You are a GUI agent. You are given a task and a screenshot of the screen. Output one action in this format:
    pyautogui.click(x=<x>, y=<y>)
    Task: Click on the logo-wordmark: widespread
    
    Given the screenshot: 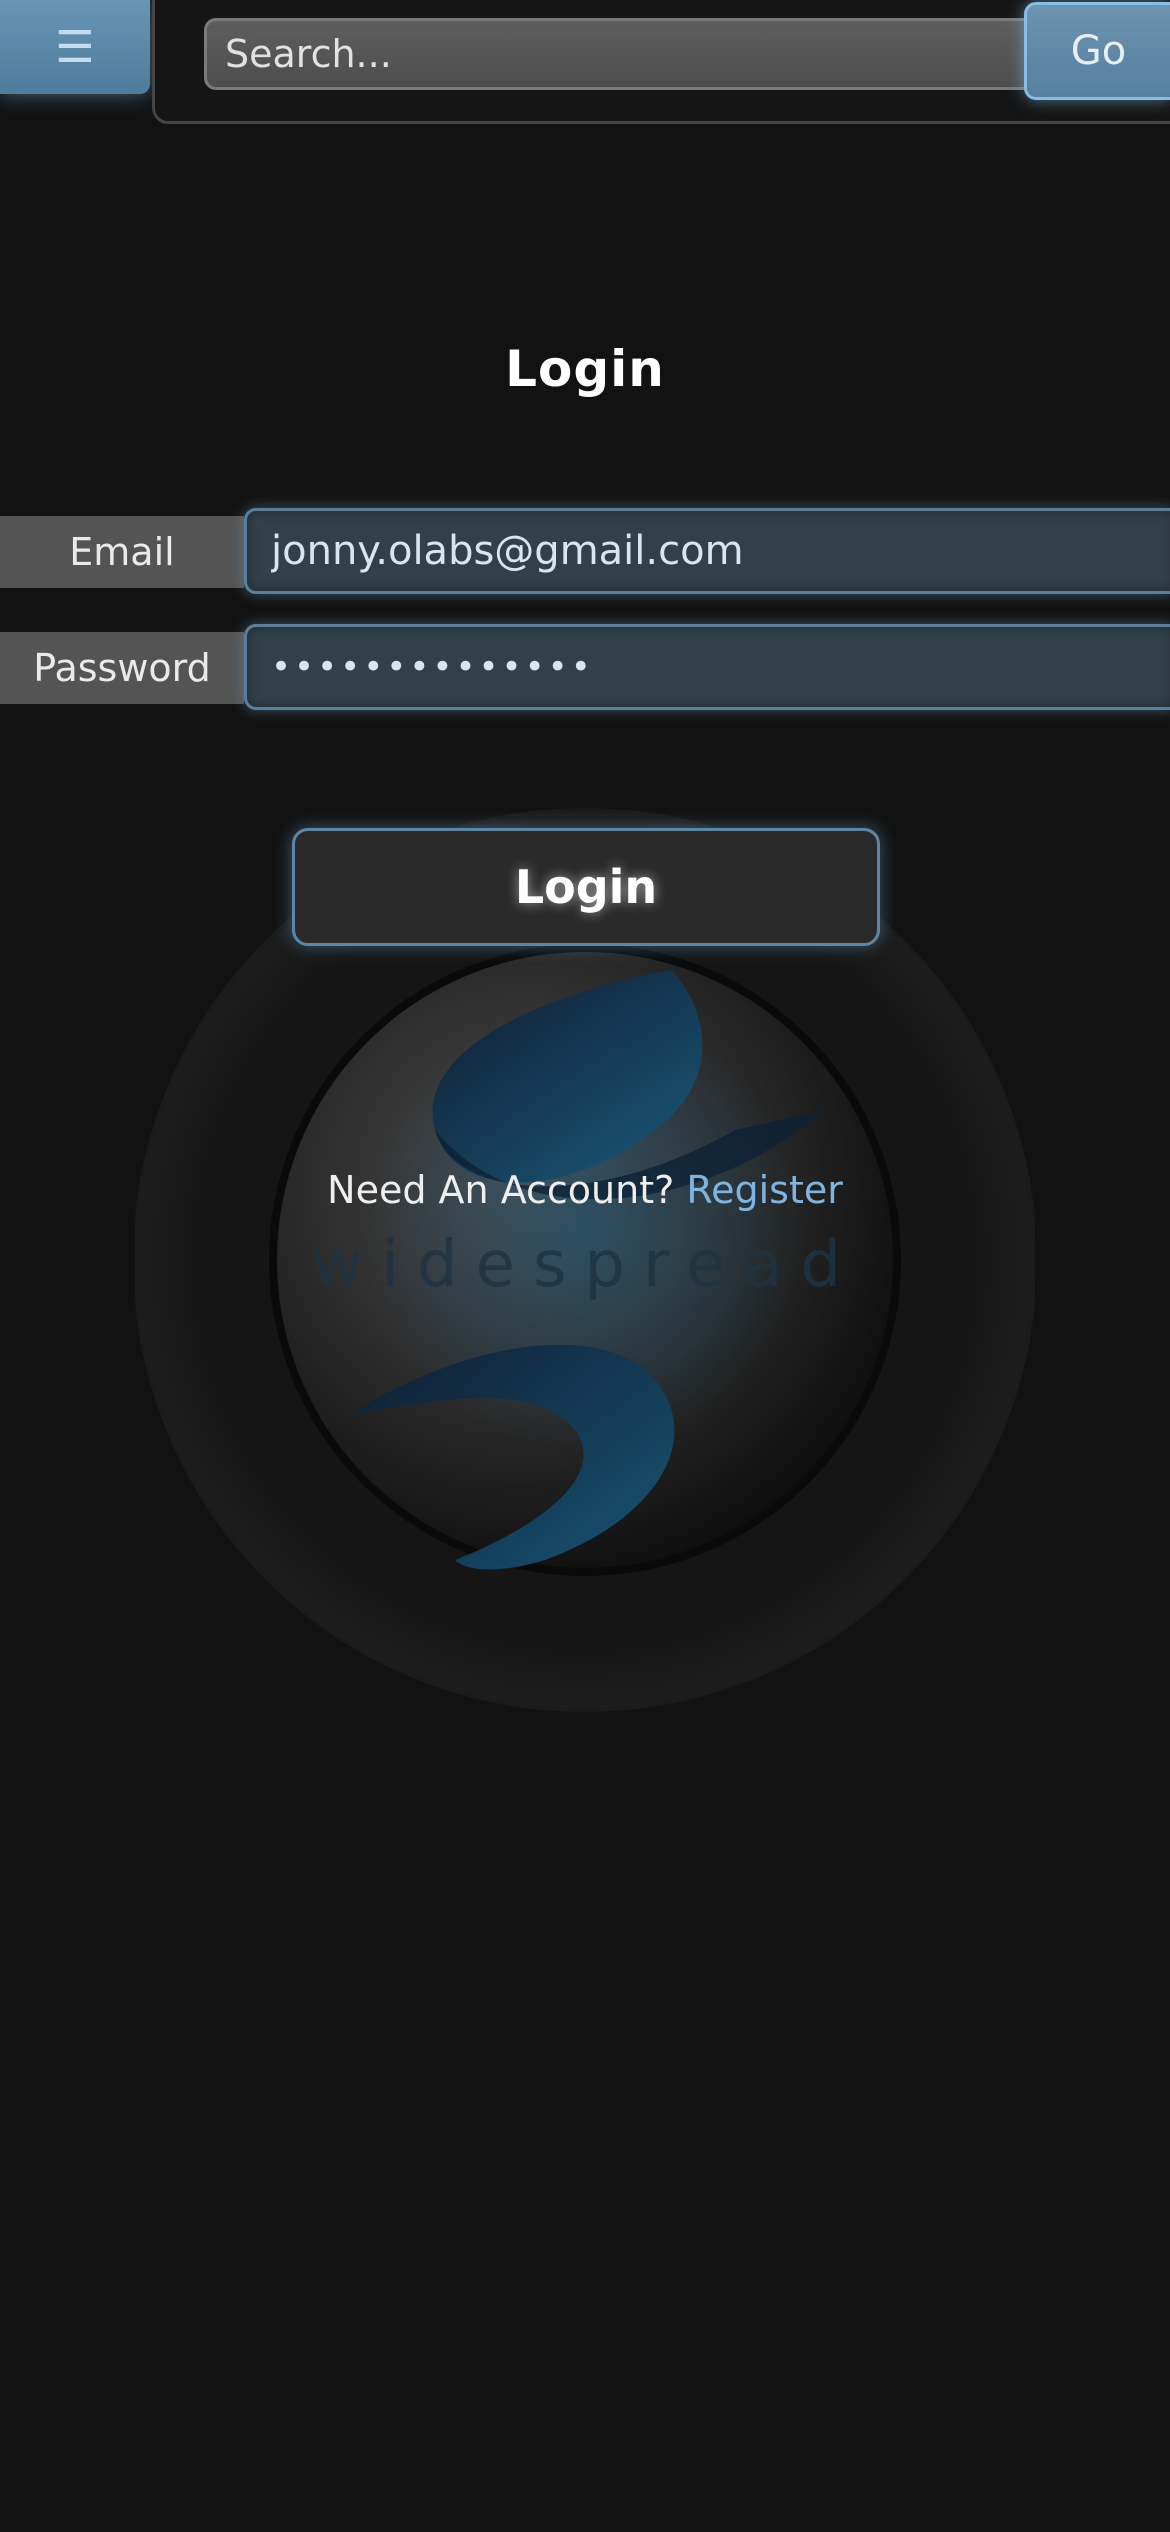 What is the action you would take?
    pyautogui.click(x=585, y=1265)
    